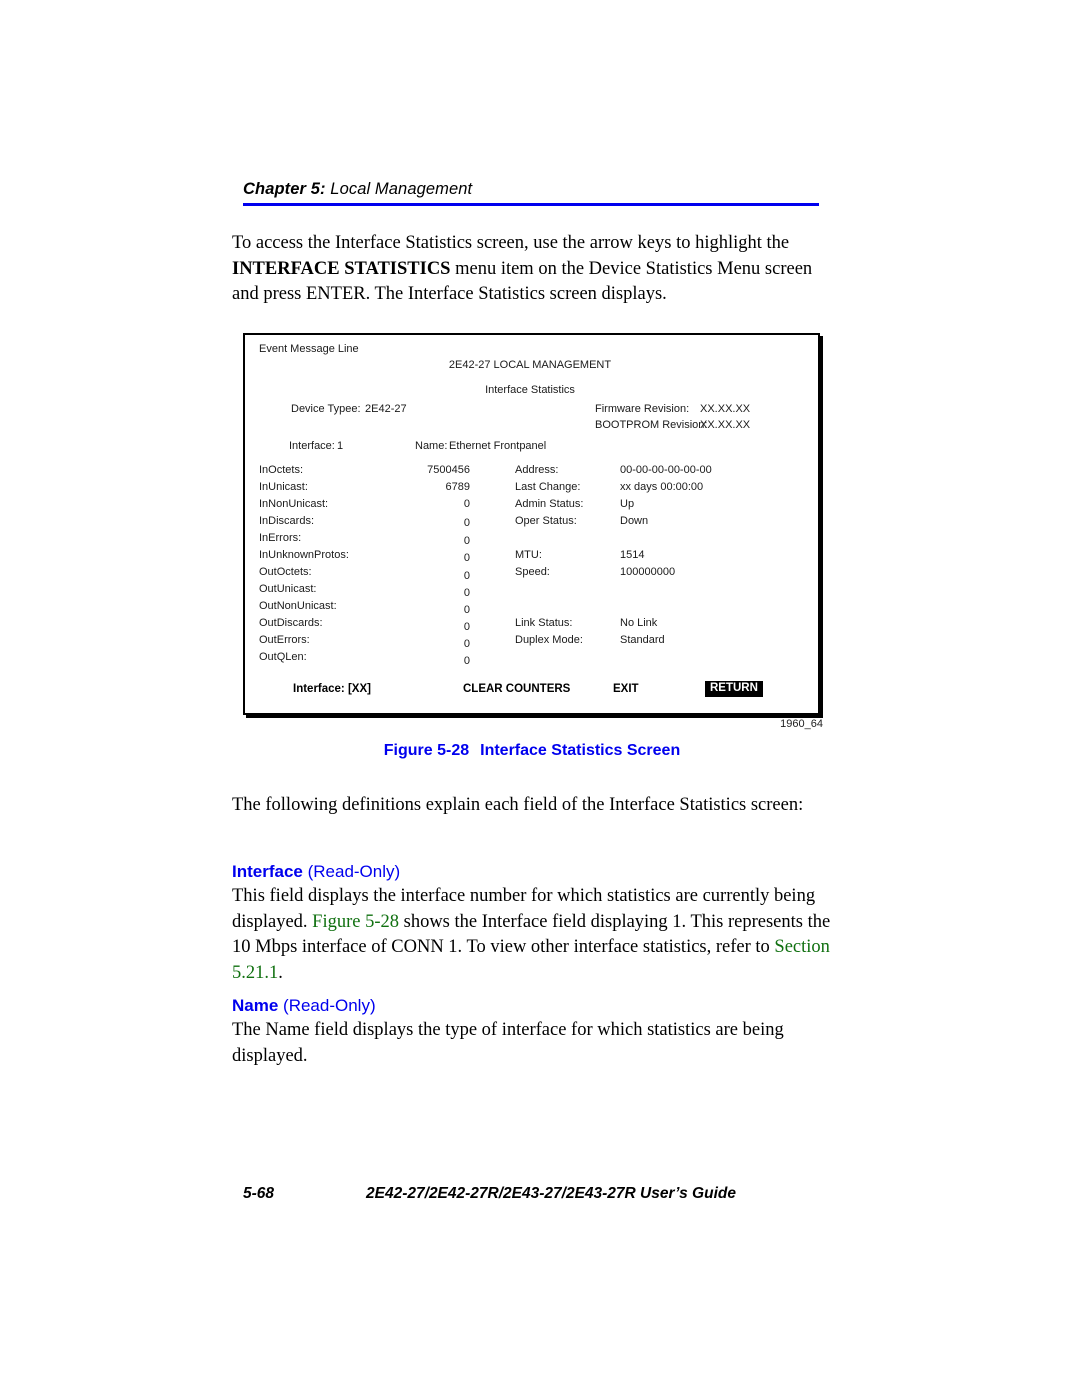 The height and width of the screenshot is (1397, 1080). Describe the element at coordinates (309, 349) in the screenshot. I see `event-message-line: Event Message Line` at that location.